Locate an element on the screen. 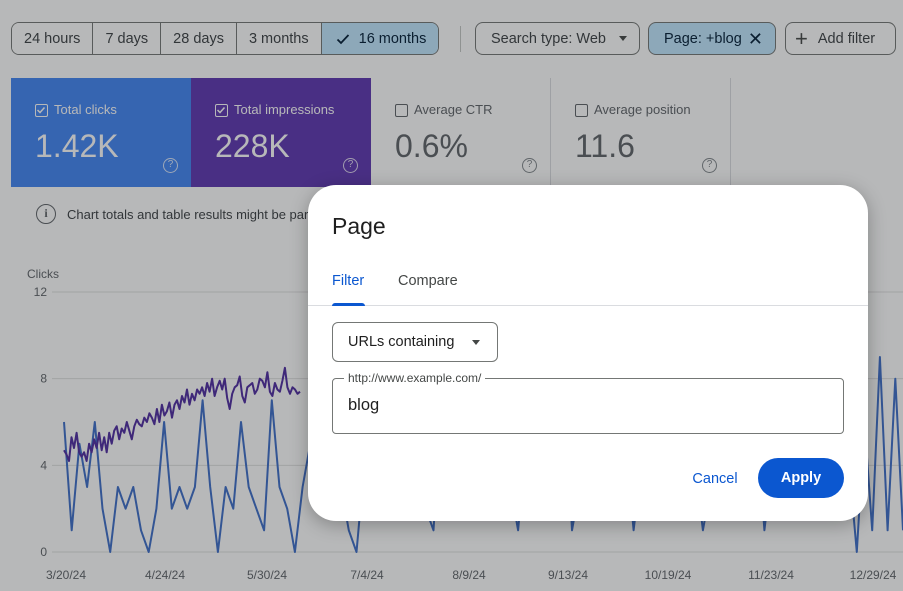 The height and width of the screenshot is (591, 903). url-field-label: http://www.example.com/ is located at coordinates (415, 378).